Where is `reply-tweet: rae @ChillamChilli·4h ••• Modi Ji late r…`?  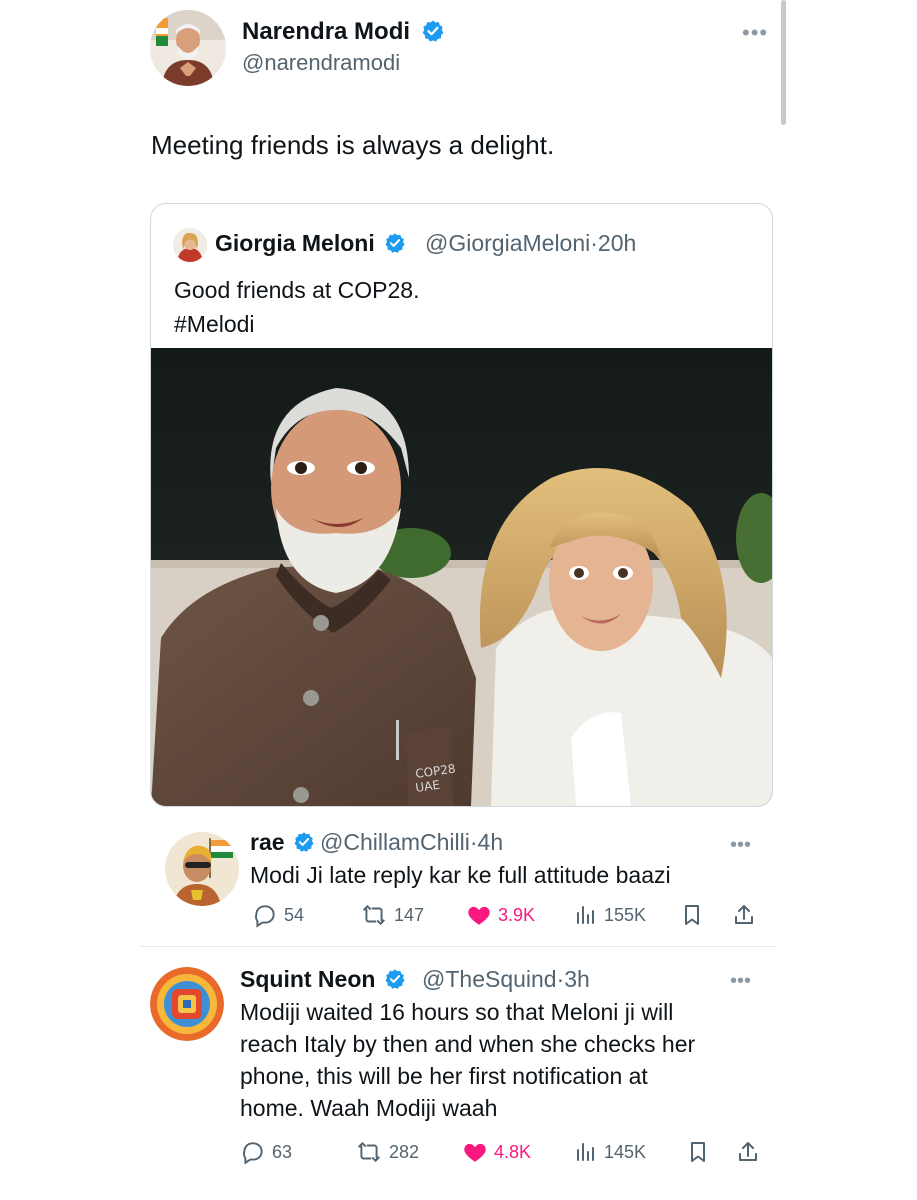
reply-tweet: rae @ChillamChilli·4h ••• Modi Ji late r… is located at coordinates (458, 877).